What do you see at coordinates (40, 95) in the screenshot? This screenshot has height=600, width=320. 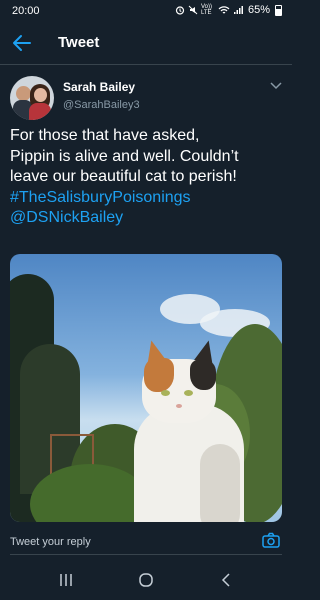 I see `avatar-person-2-face` at bounding box center [40, 95].